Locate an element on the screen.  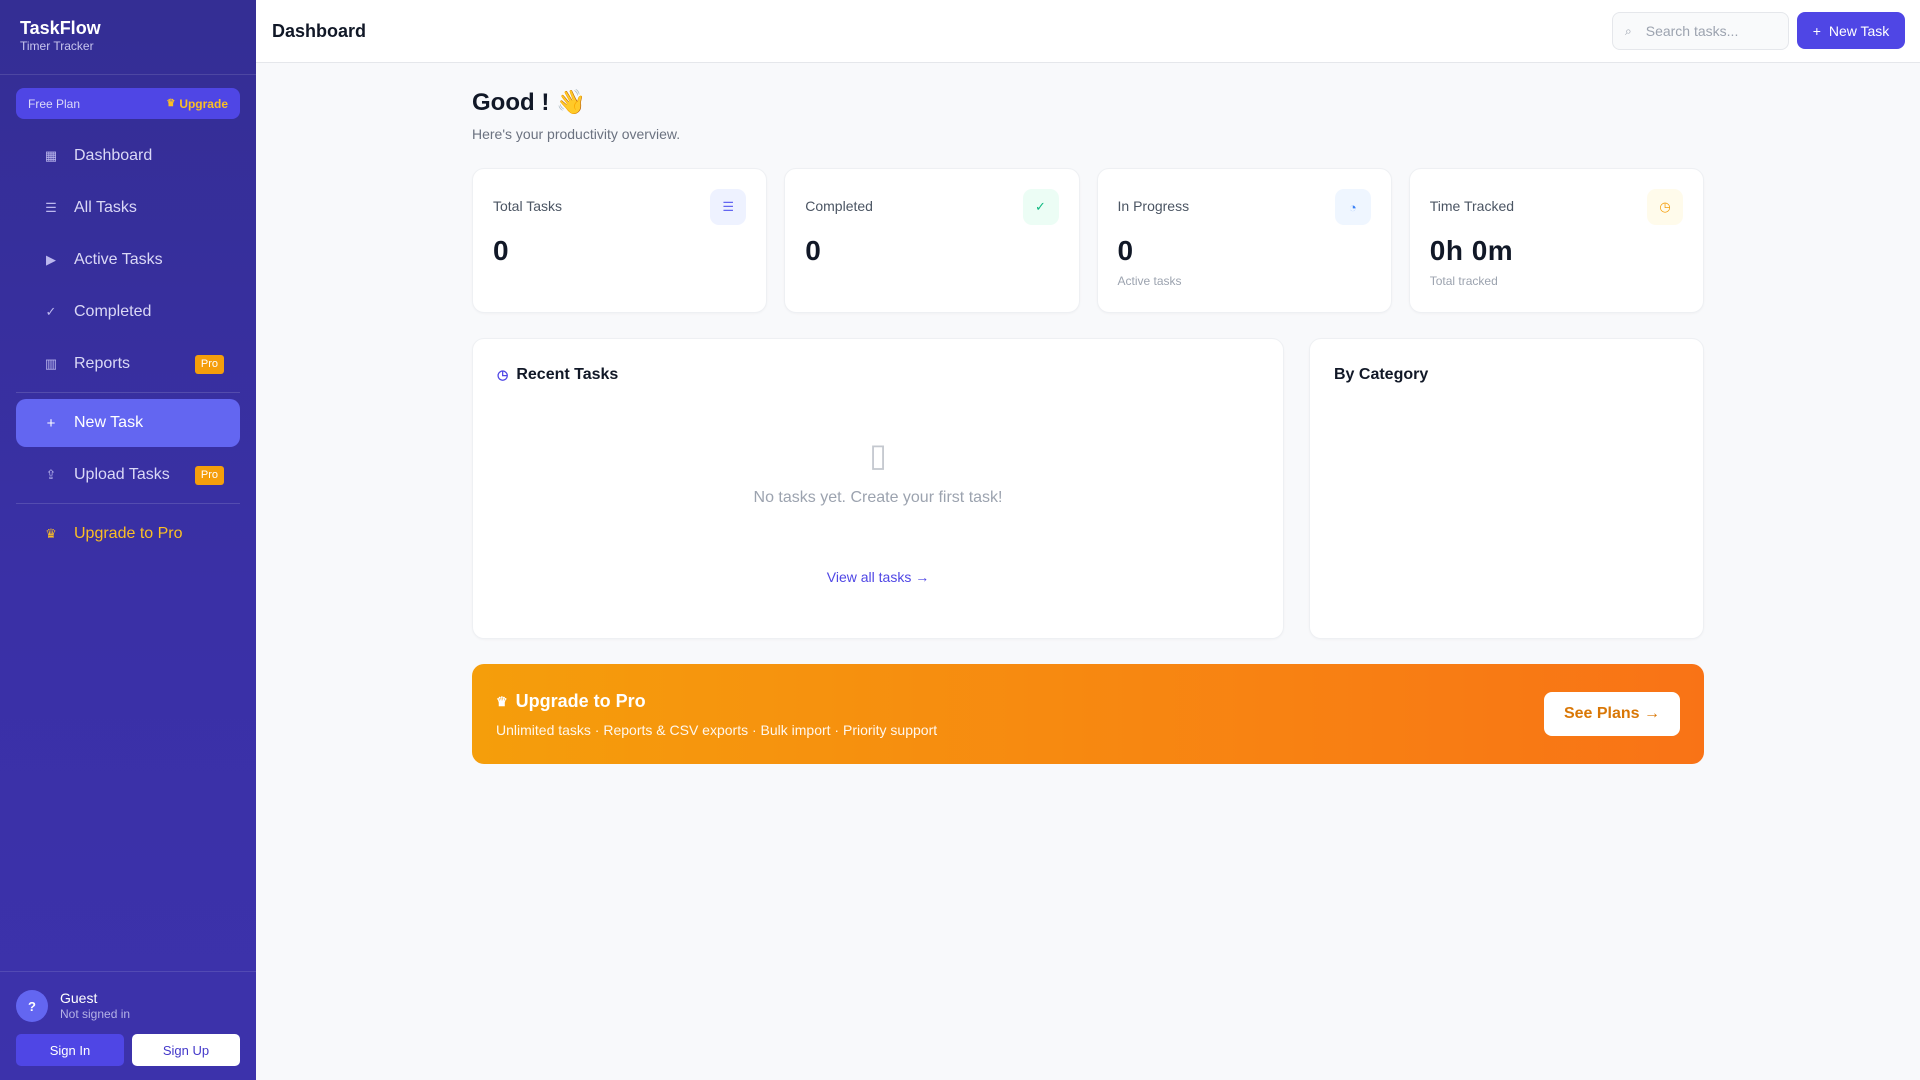
sidebar-item-label: All Tasks is located at coordinates (105, 207).